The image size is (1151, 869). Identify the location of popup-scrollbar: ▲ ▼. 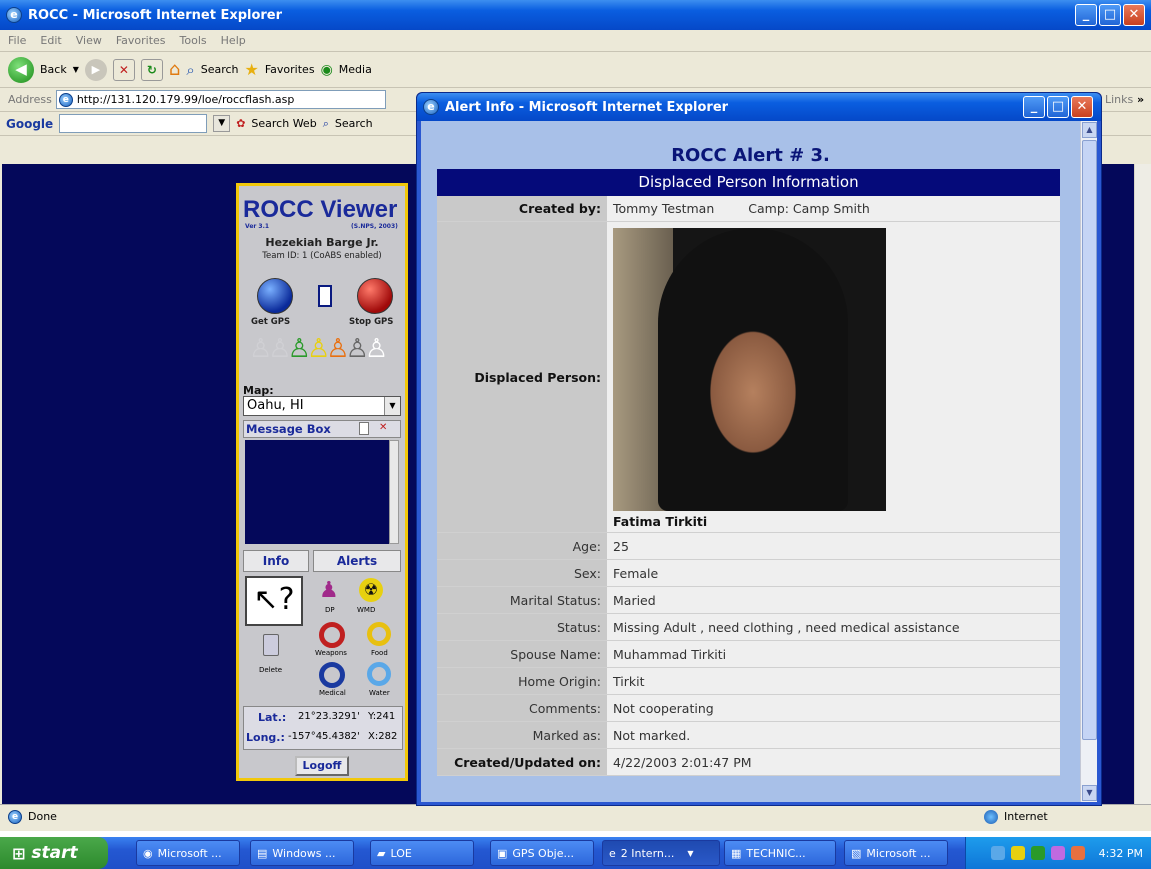
(1088, 461).